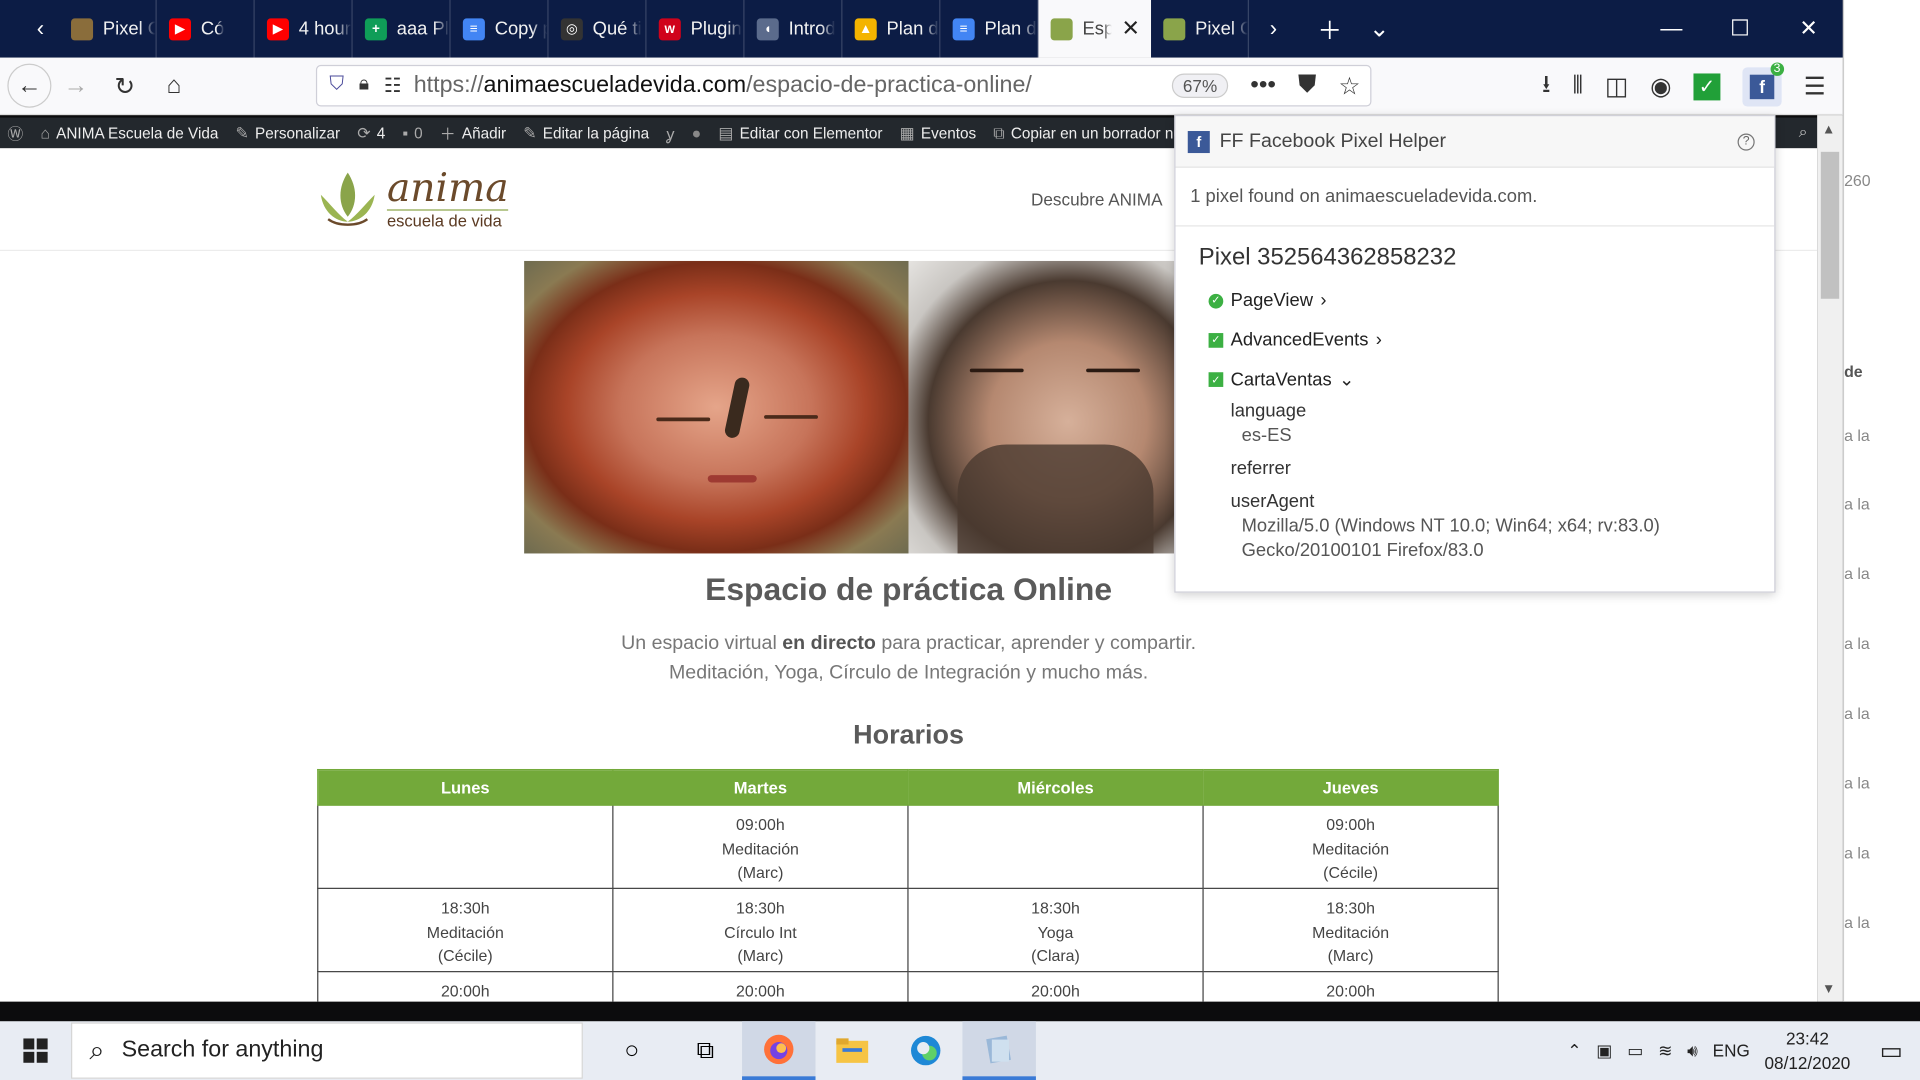  What do you see at coordinates (705, 1050) in the screenshot?
I see `task-view-icon: ⧉` at bounding box center [705, 1050].